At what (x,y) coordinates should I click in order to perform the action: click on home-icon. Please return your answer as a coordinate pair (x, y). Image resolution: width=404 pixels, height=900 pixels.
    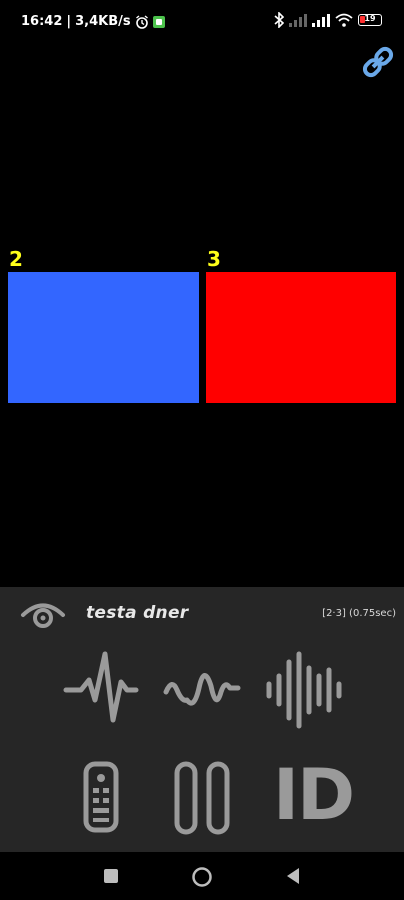
    Looking at the image, I should click on (202, 877).